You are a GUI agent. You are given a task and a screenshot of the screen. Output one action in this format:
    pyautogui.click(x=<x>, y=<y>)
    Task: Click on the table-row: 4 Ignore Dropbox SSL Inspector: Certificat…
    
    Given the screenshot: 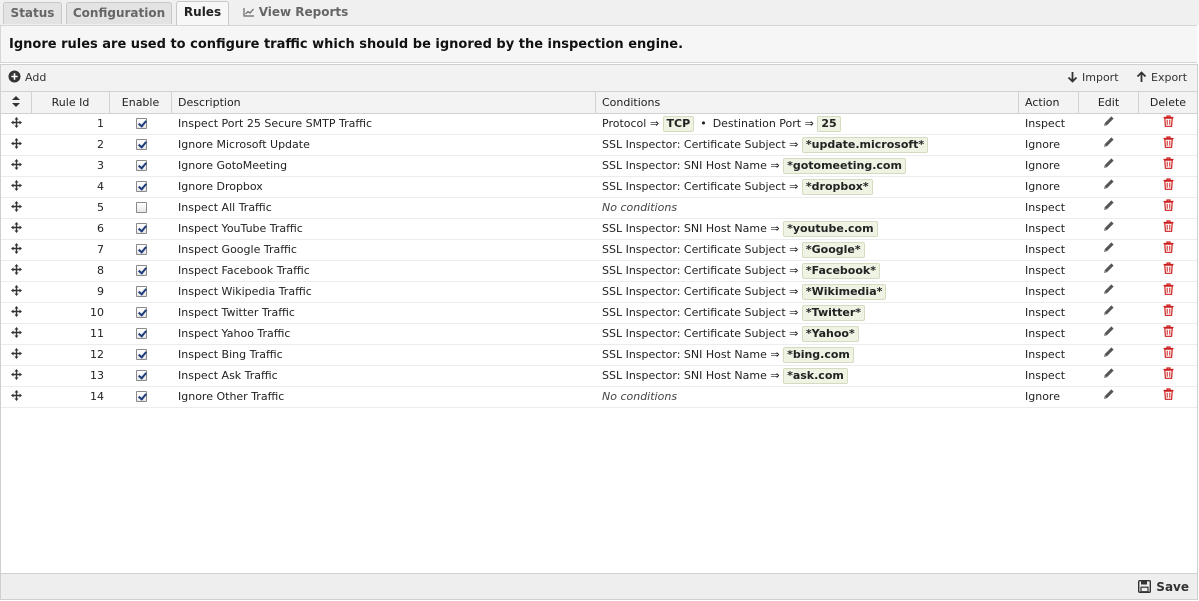 What is the action you would take?
    pyautogui.click(x=599, y=187)
    